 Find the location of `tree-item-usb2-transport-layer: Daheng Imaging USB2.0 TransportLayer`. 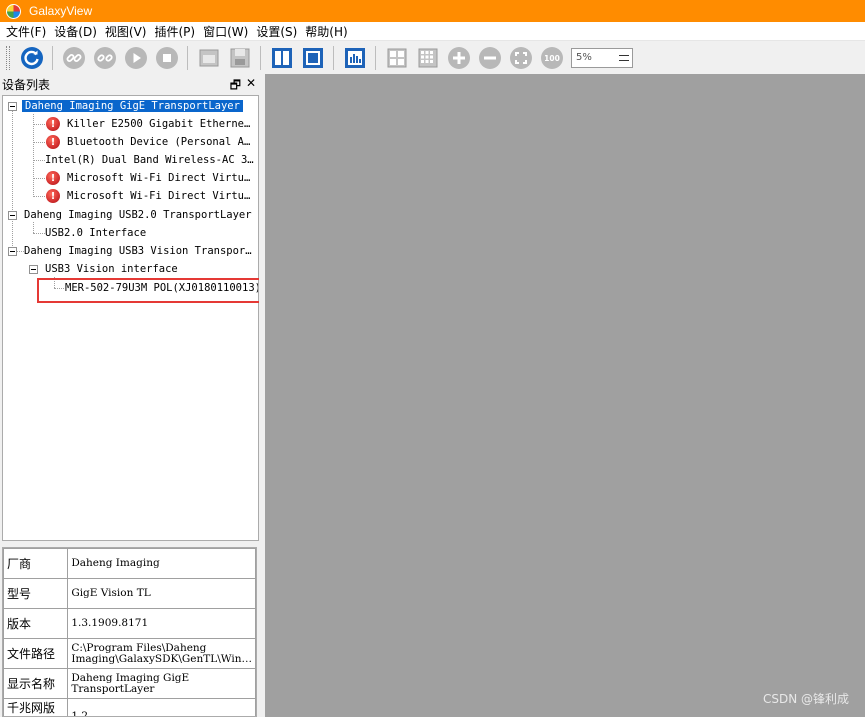

tree-item-usb2-transport-layer: Daheng Imaging USB2.0 TransportLayer is located at coordinates (138, 215).